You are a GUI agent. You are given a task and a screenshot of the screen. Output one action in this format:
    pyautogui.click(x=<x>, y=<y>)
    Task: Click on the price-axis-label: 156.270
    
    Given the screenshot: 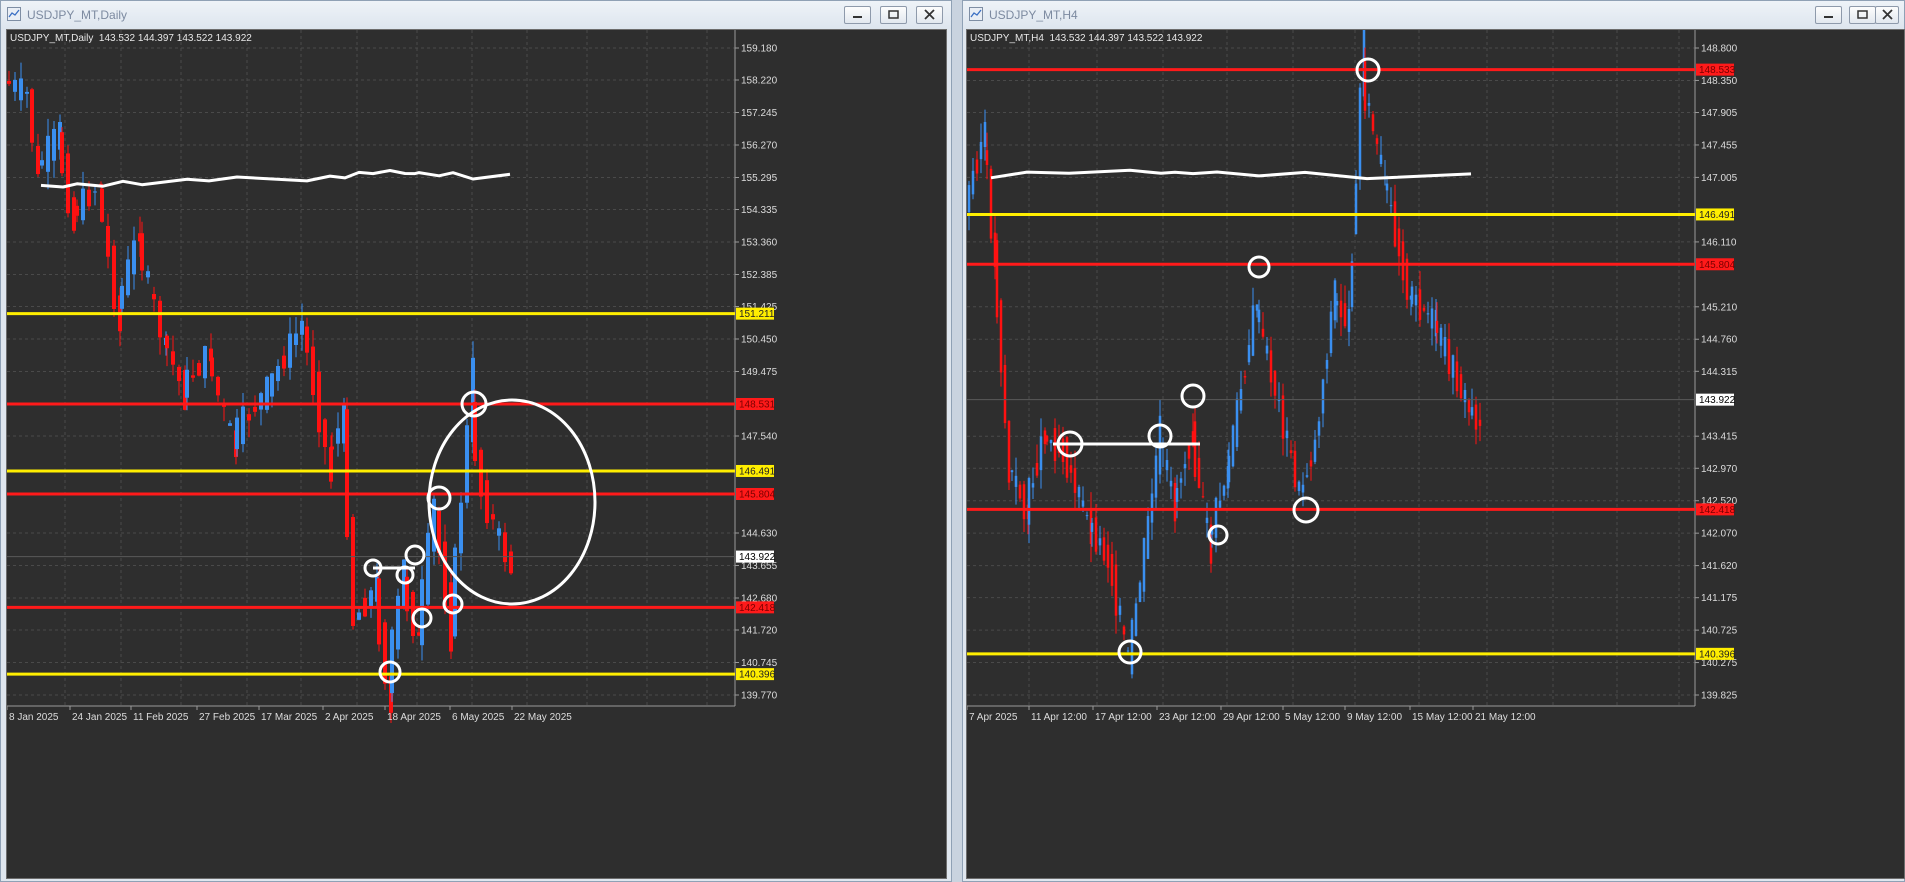 What is the action you would take?
    pyautogui.click(x=759, y=146)
    